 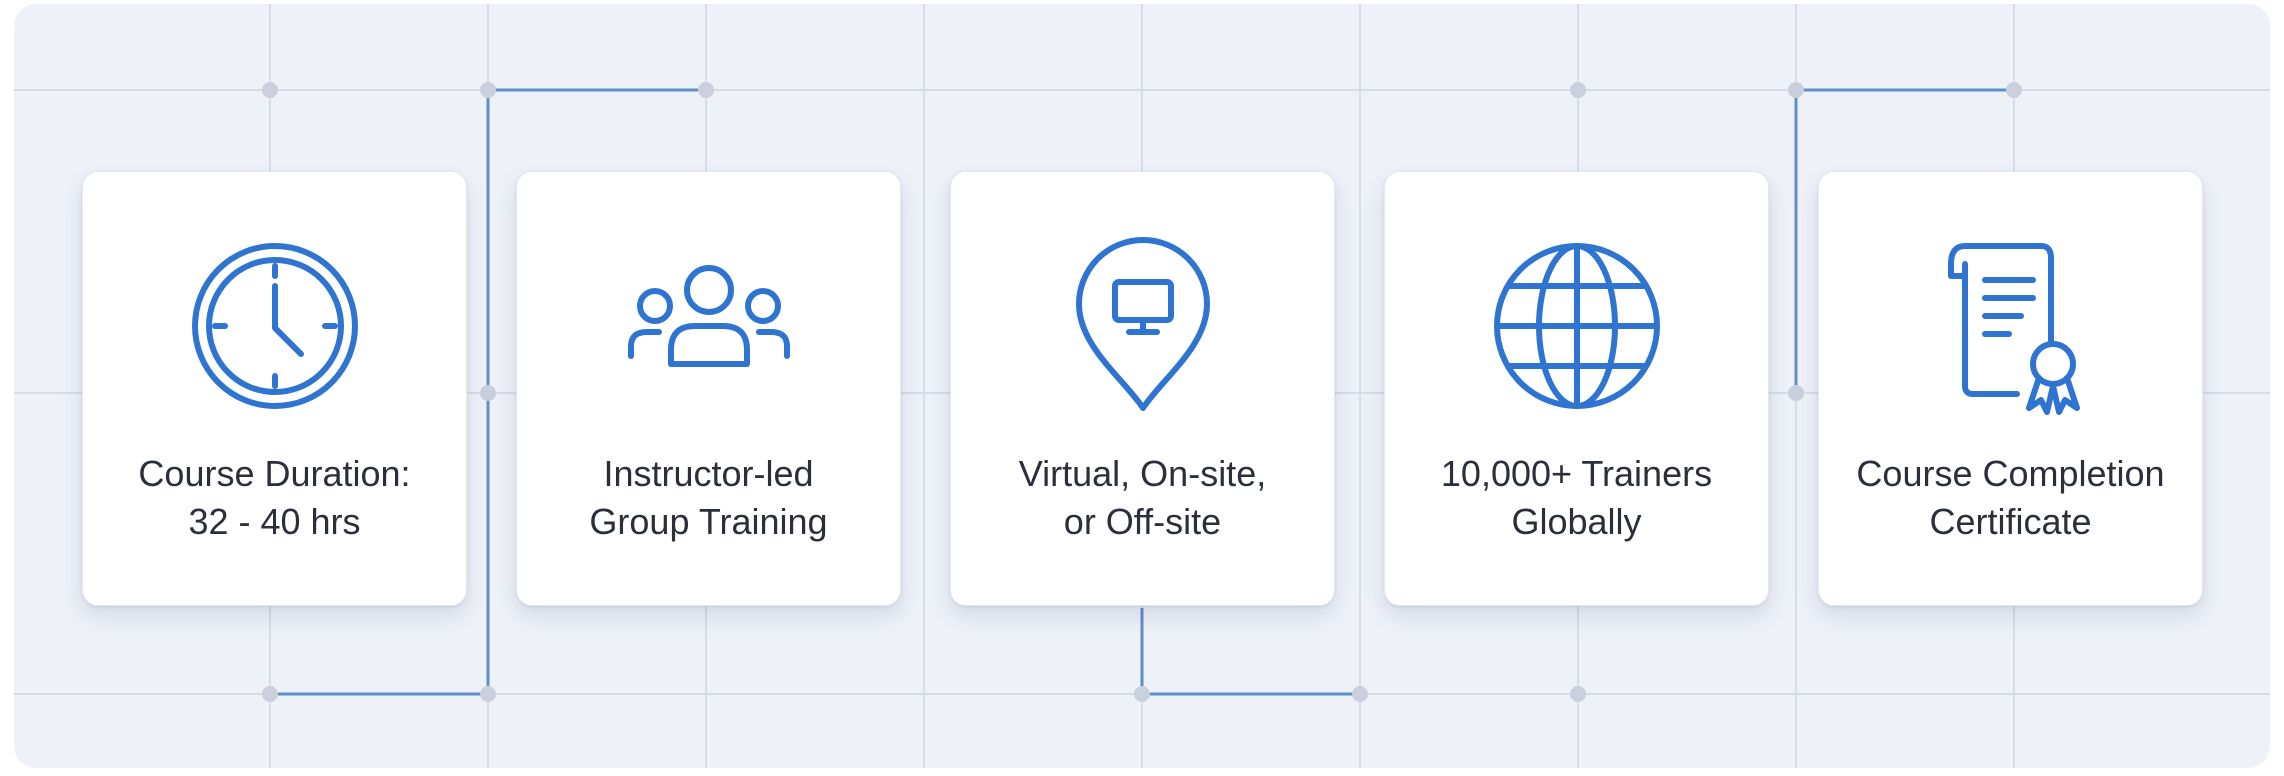 What do you see at coordinates (1142, 498) in the screenshot?
I see `feature-label: Virtual, On-site, or Off-site` at bounding box center [1142, 498].